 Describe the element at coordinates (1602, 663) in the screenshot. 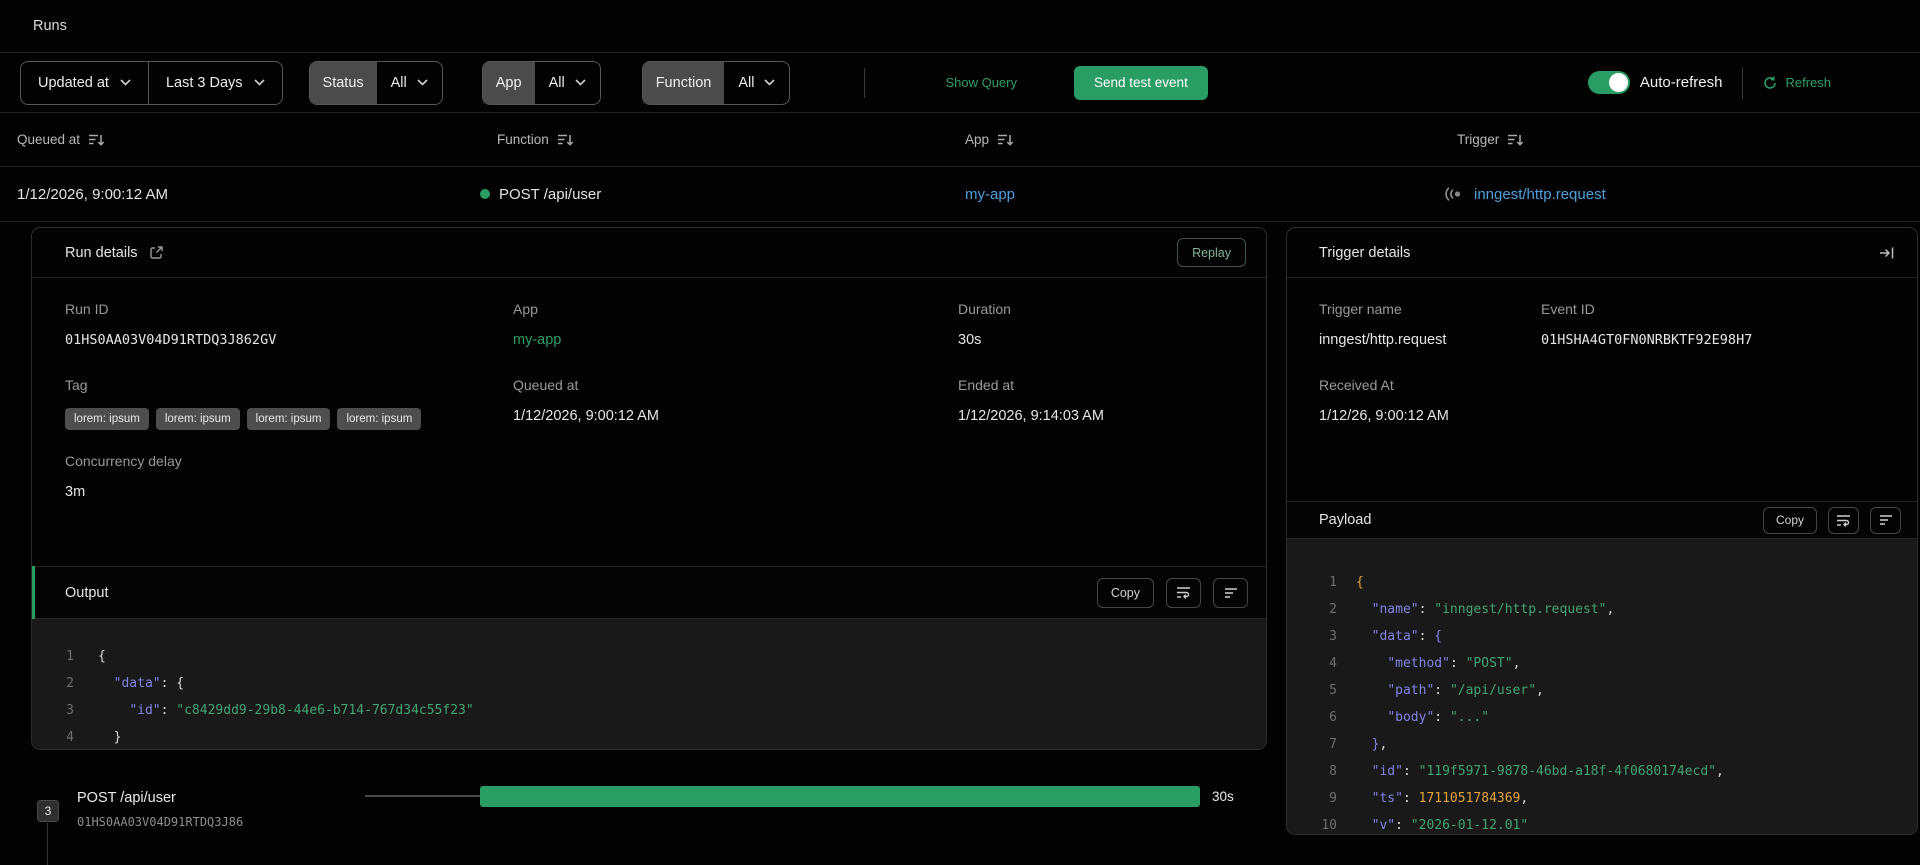

I see `code-line: 4 "method": "POST",` at that location.